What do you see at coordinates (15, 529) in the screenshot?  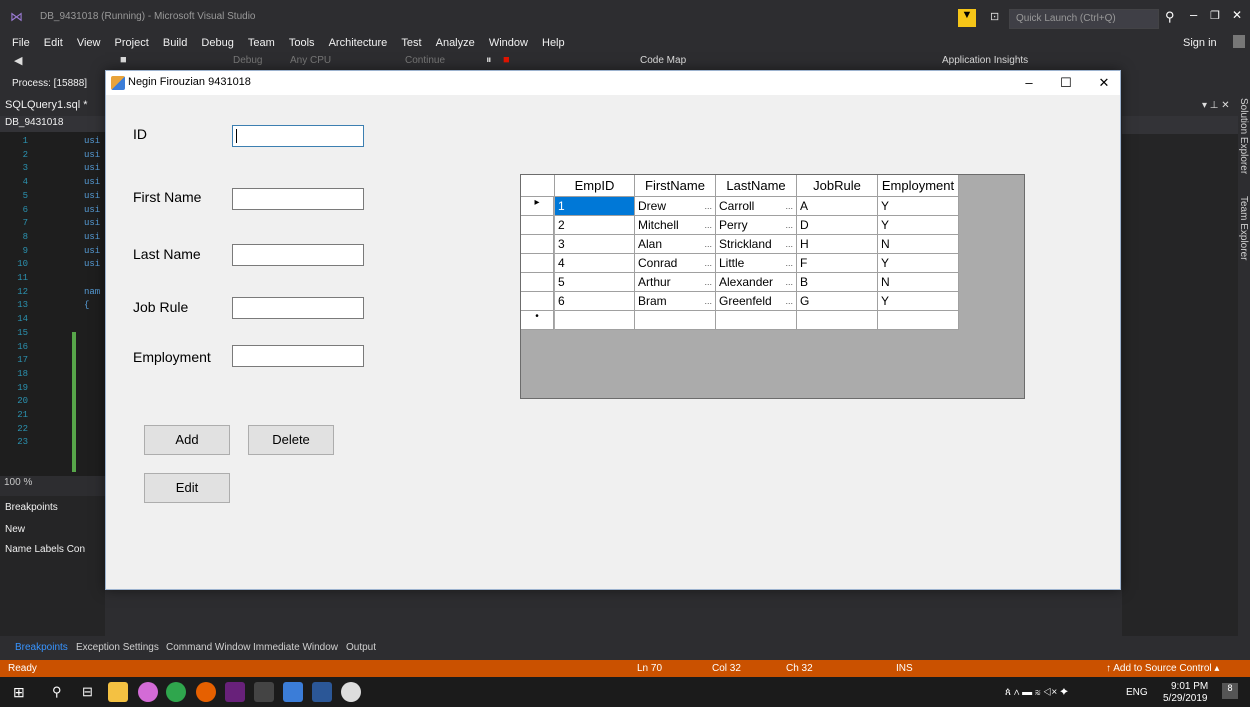 I see `bp-new-button: New` at bounding box center [15, 529].